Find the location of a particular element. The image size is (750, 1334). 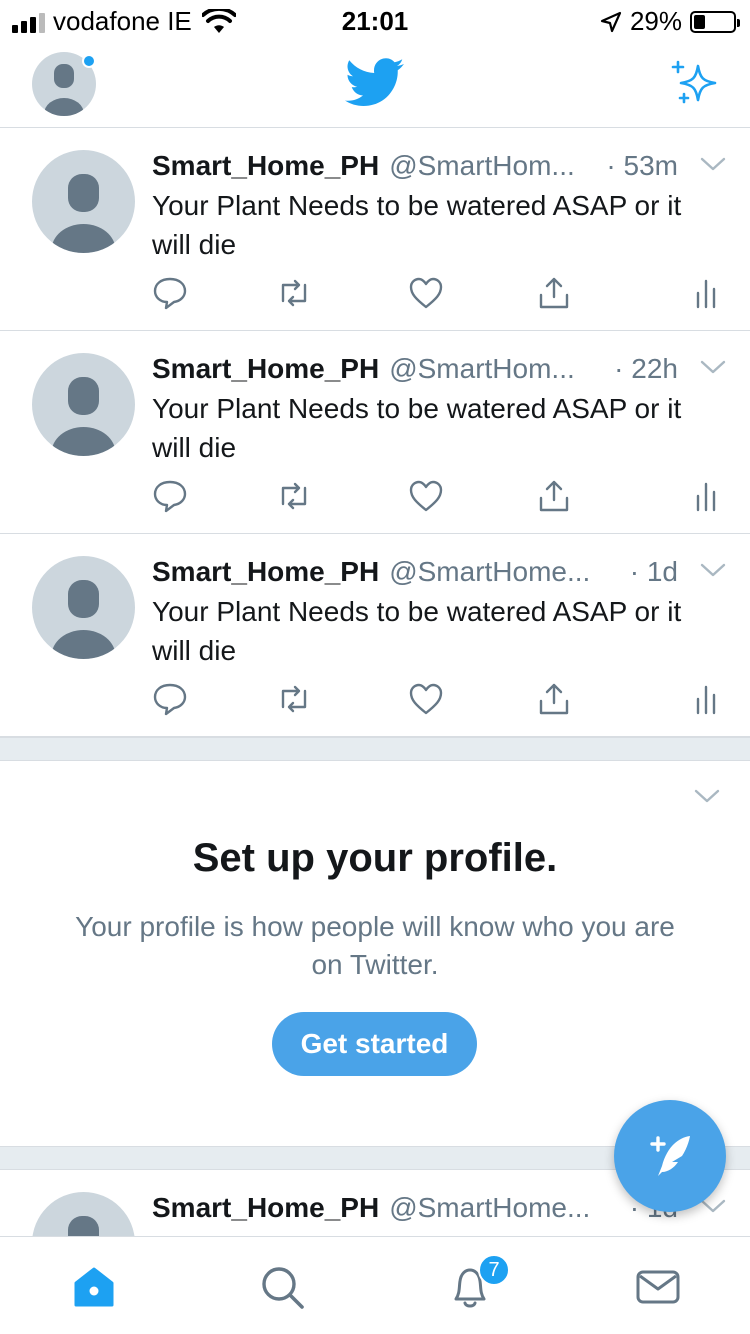

unread-dot is located at coordinates (89, 61).